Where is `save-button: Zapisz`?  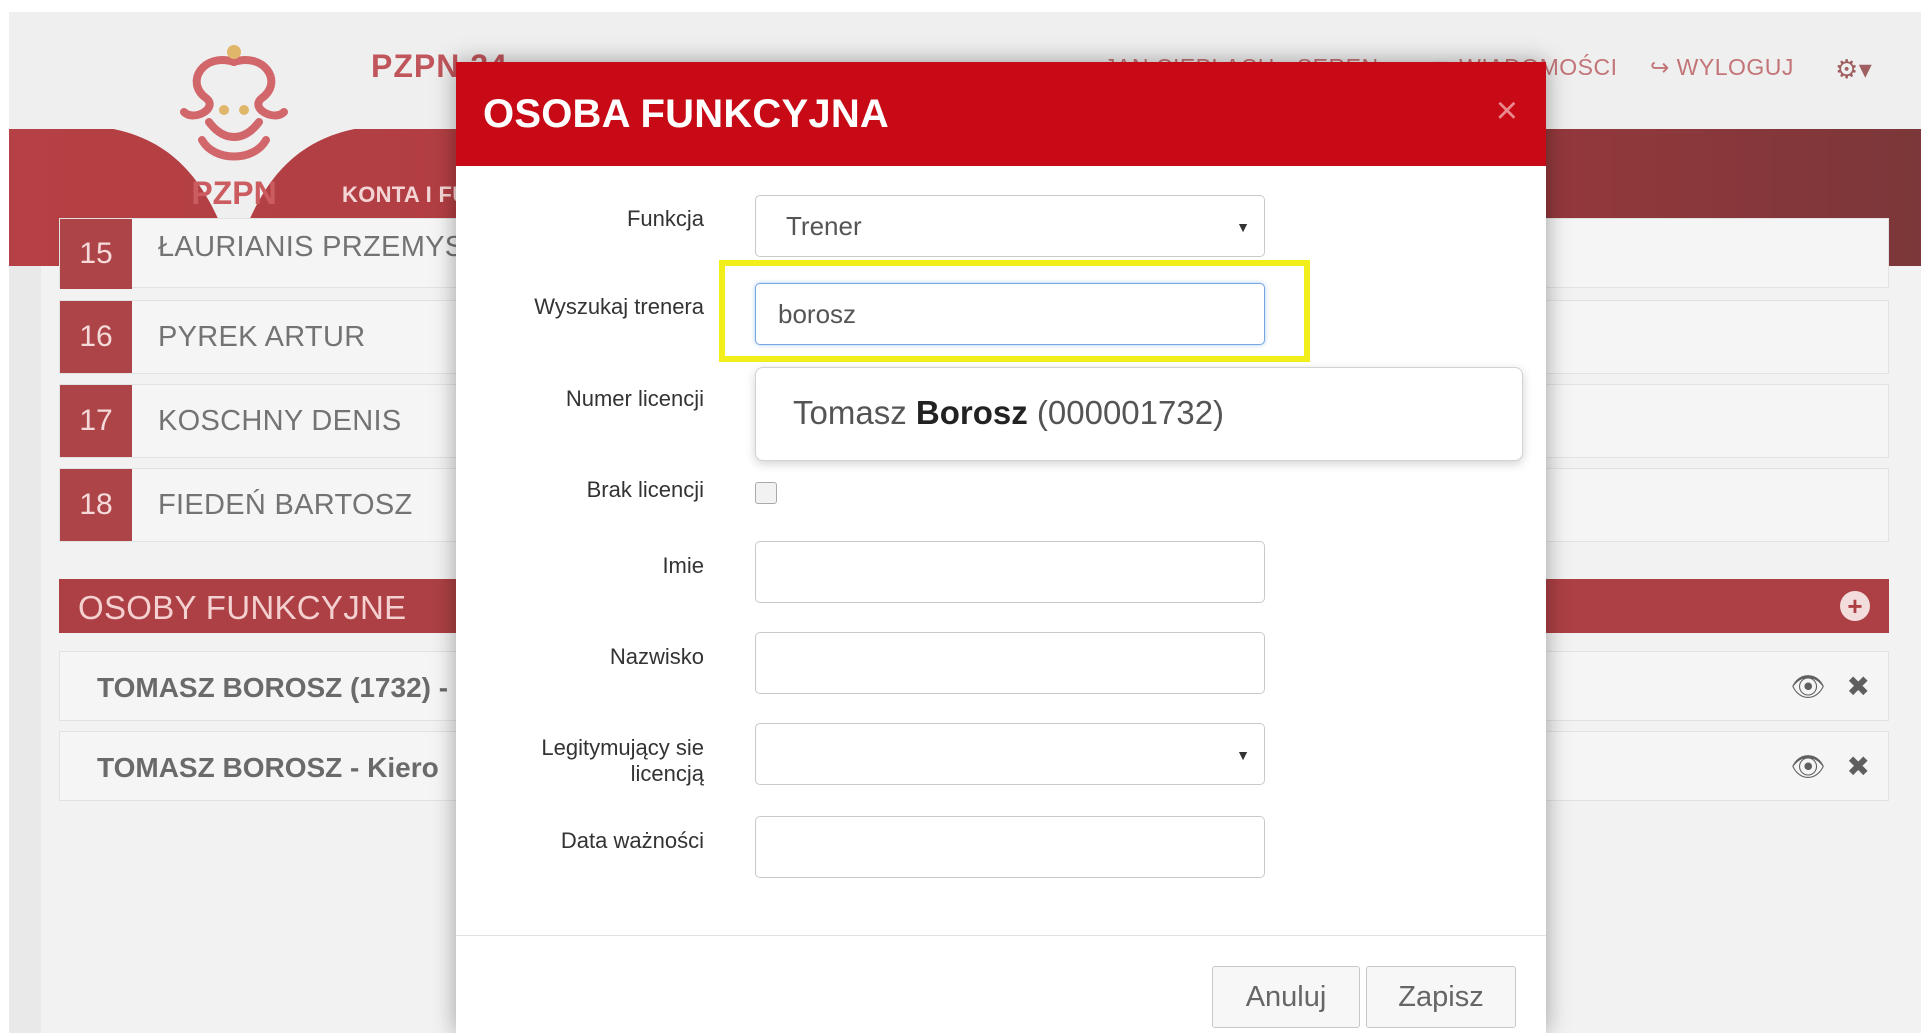 save-button: Zapisz is located at coordinates (1441, 997).